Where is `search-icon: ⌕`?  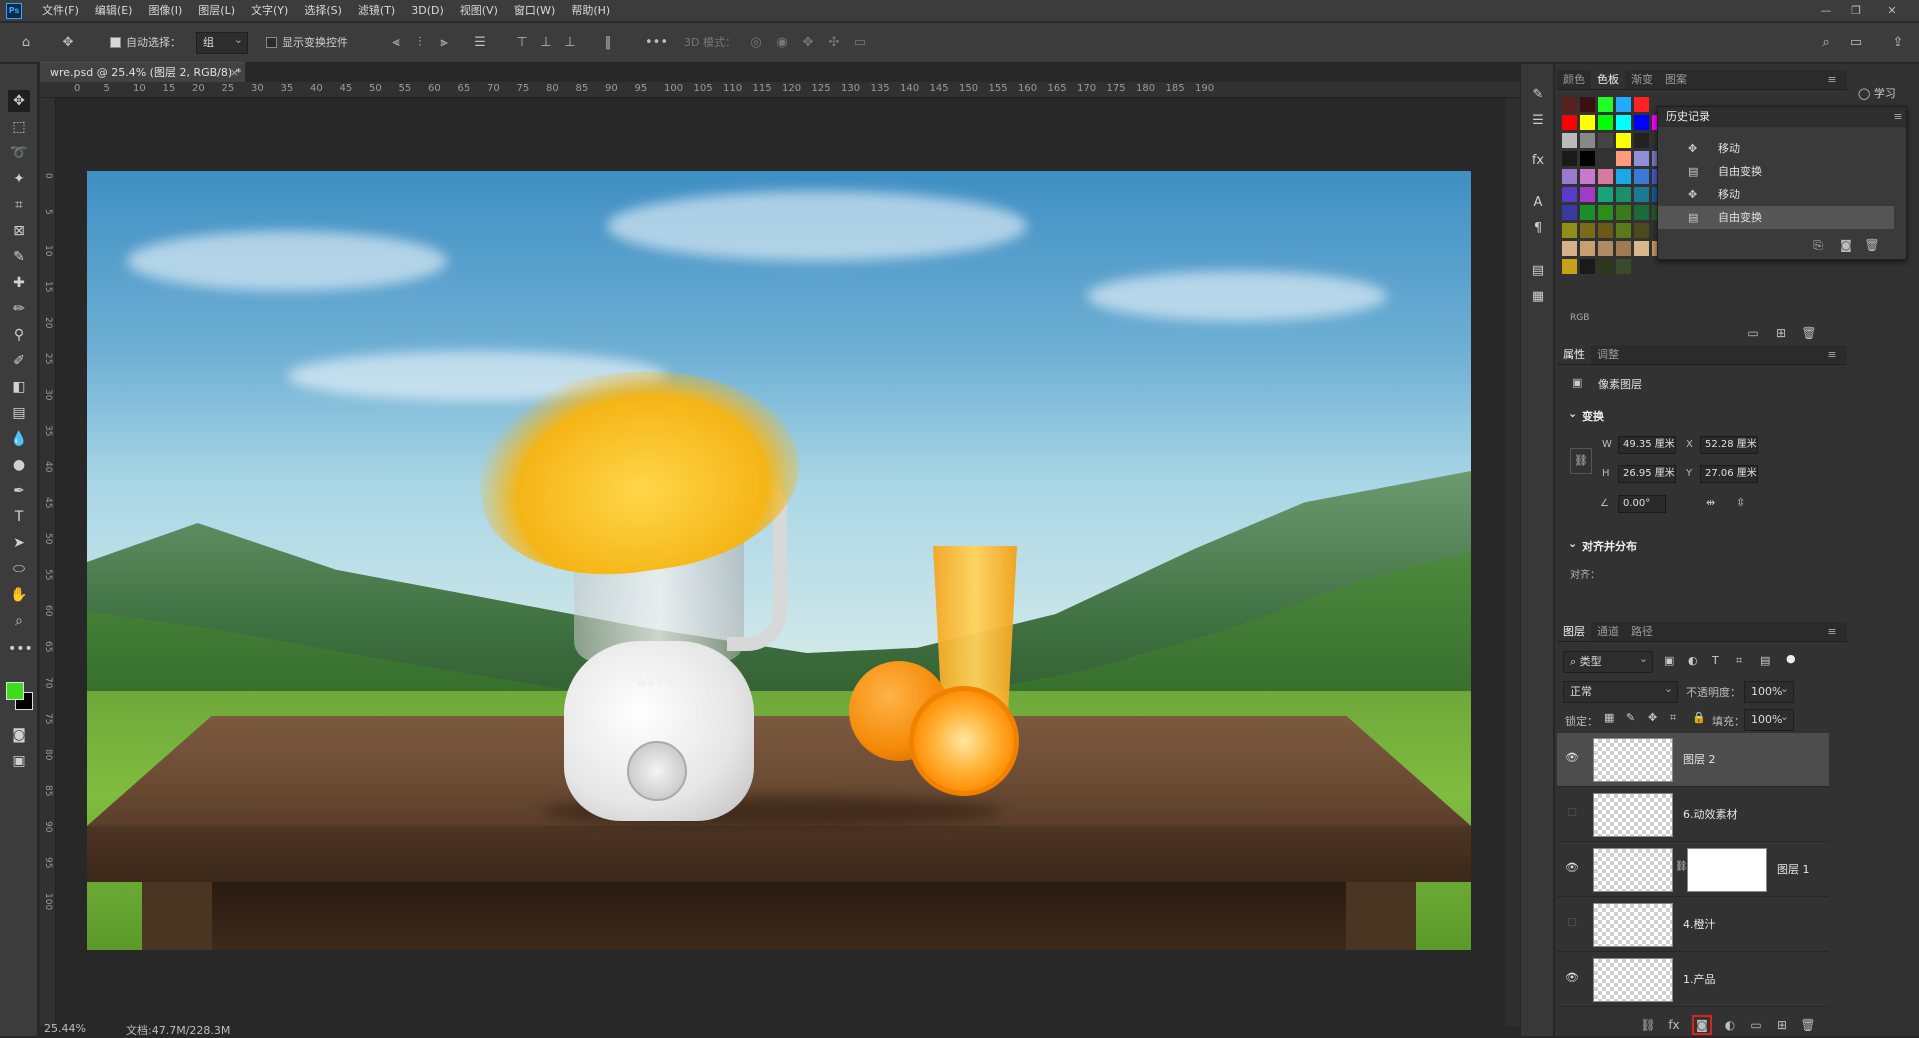
search-icon: ⌕ is located at coordinates (1826, 43).